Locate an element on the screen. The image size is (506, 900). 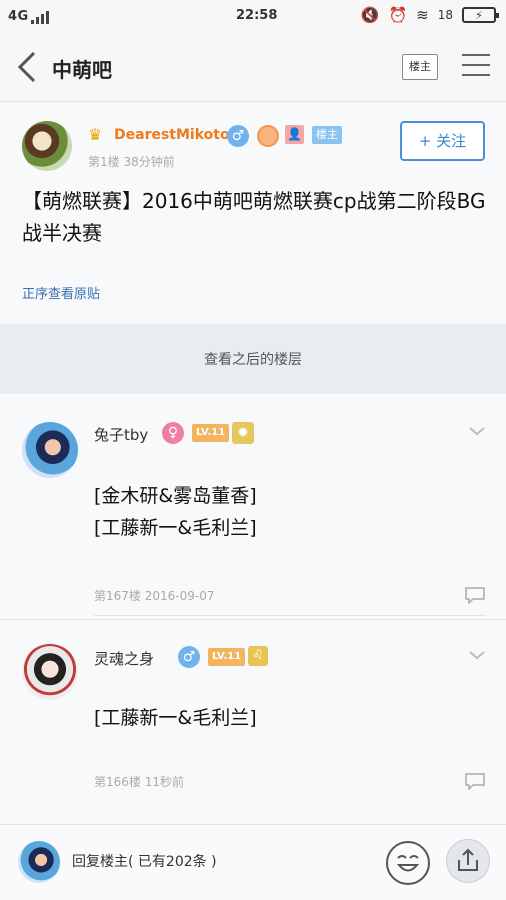
mute-icon: 🔇 is located at coordinates (370, 15).